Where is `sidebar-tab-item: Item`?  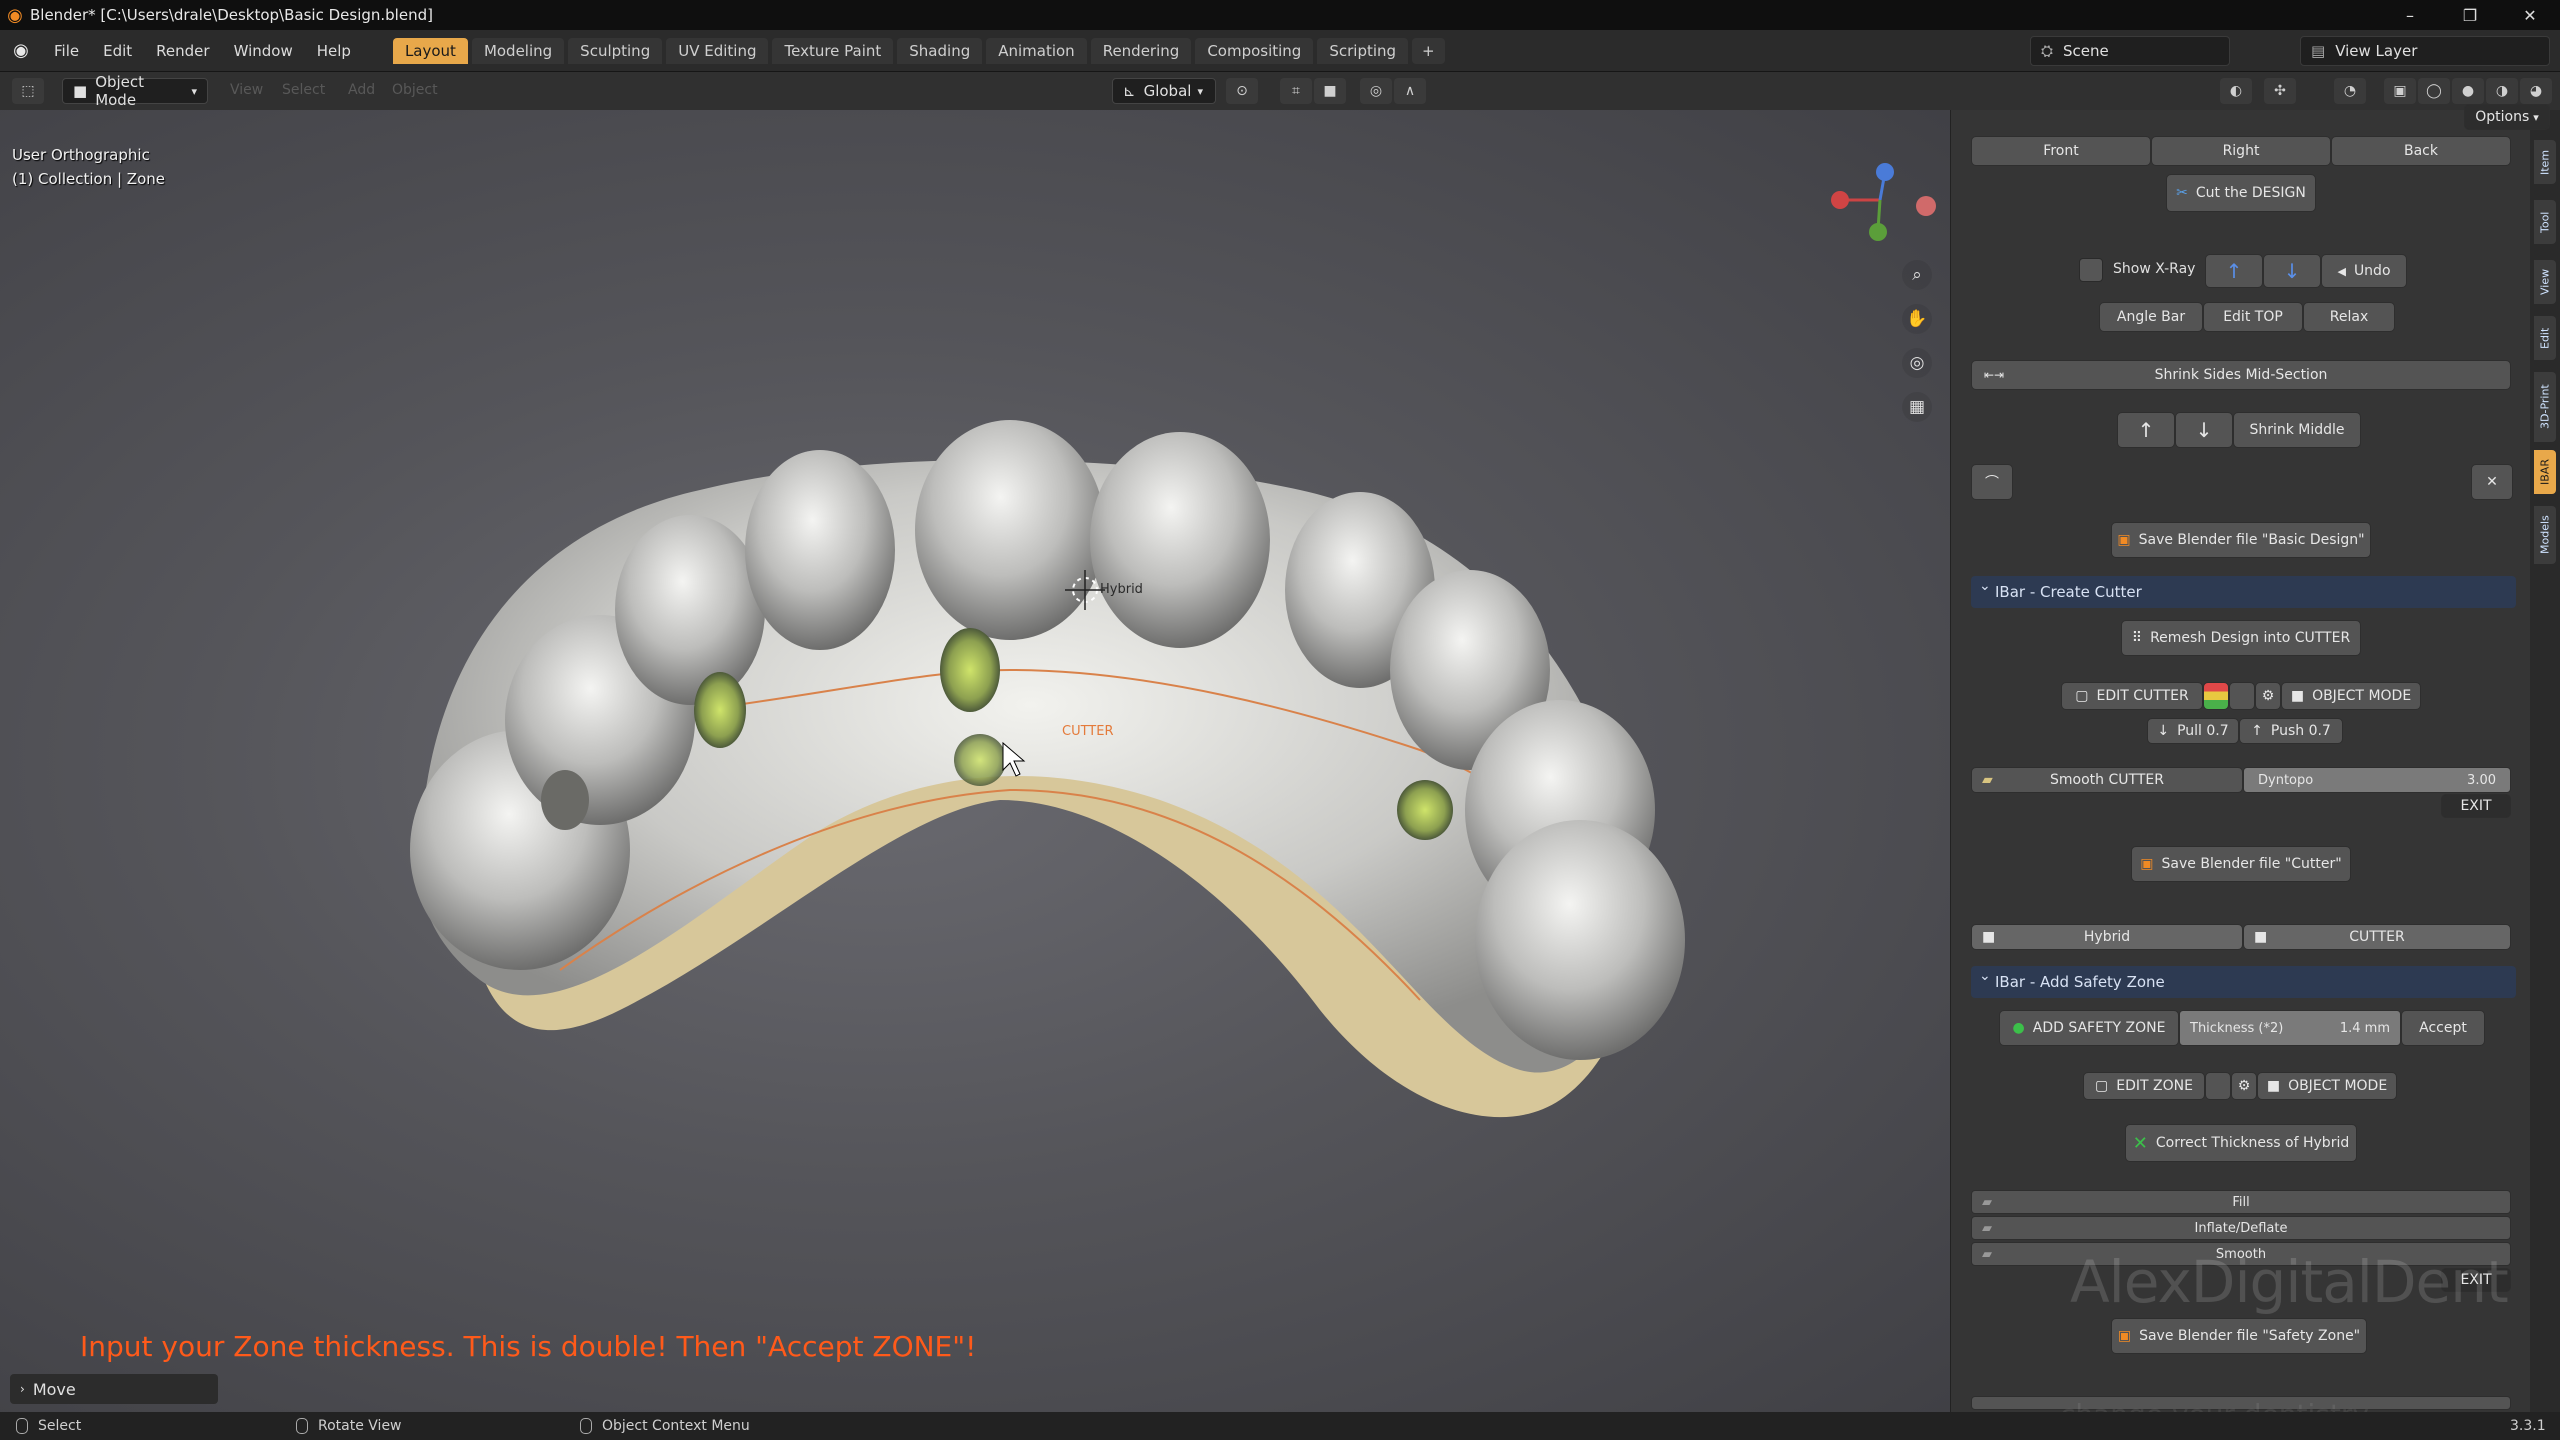 sidebar-tab-item: Item is located at coordinates (2545, 162).